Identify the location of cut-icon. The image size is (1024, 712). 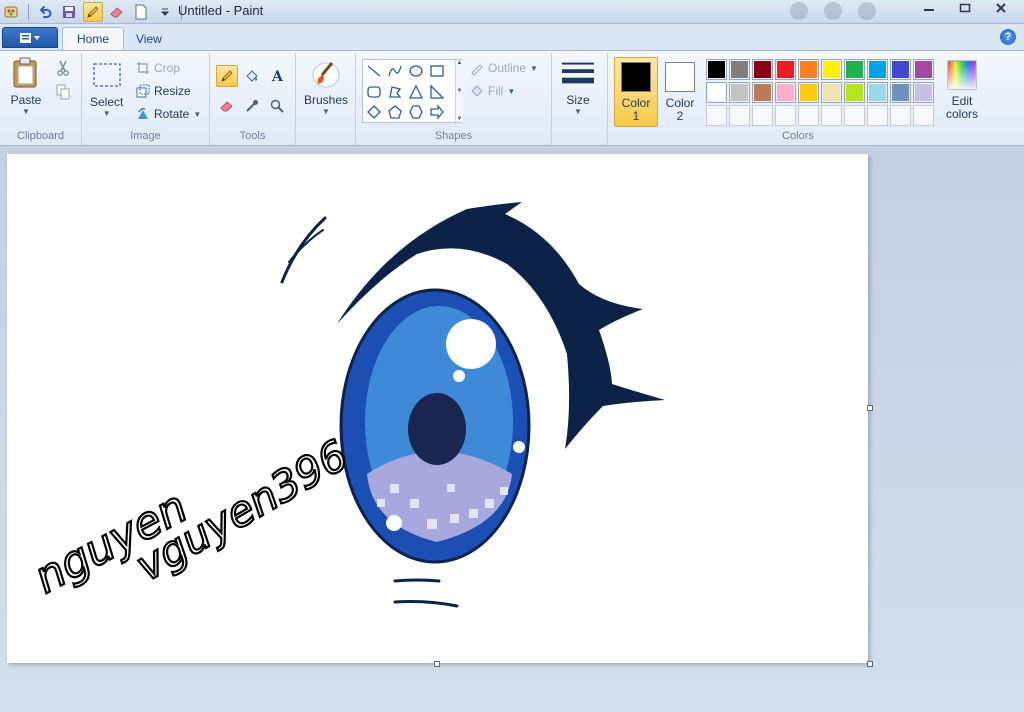
(63, 68).